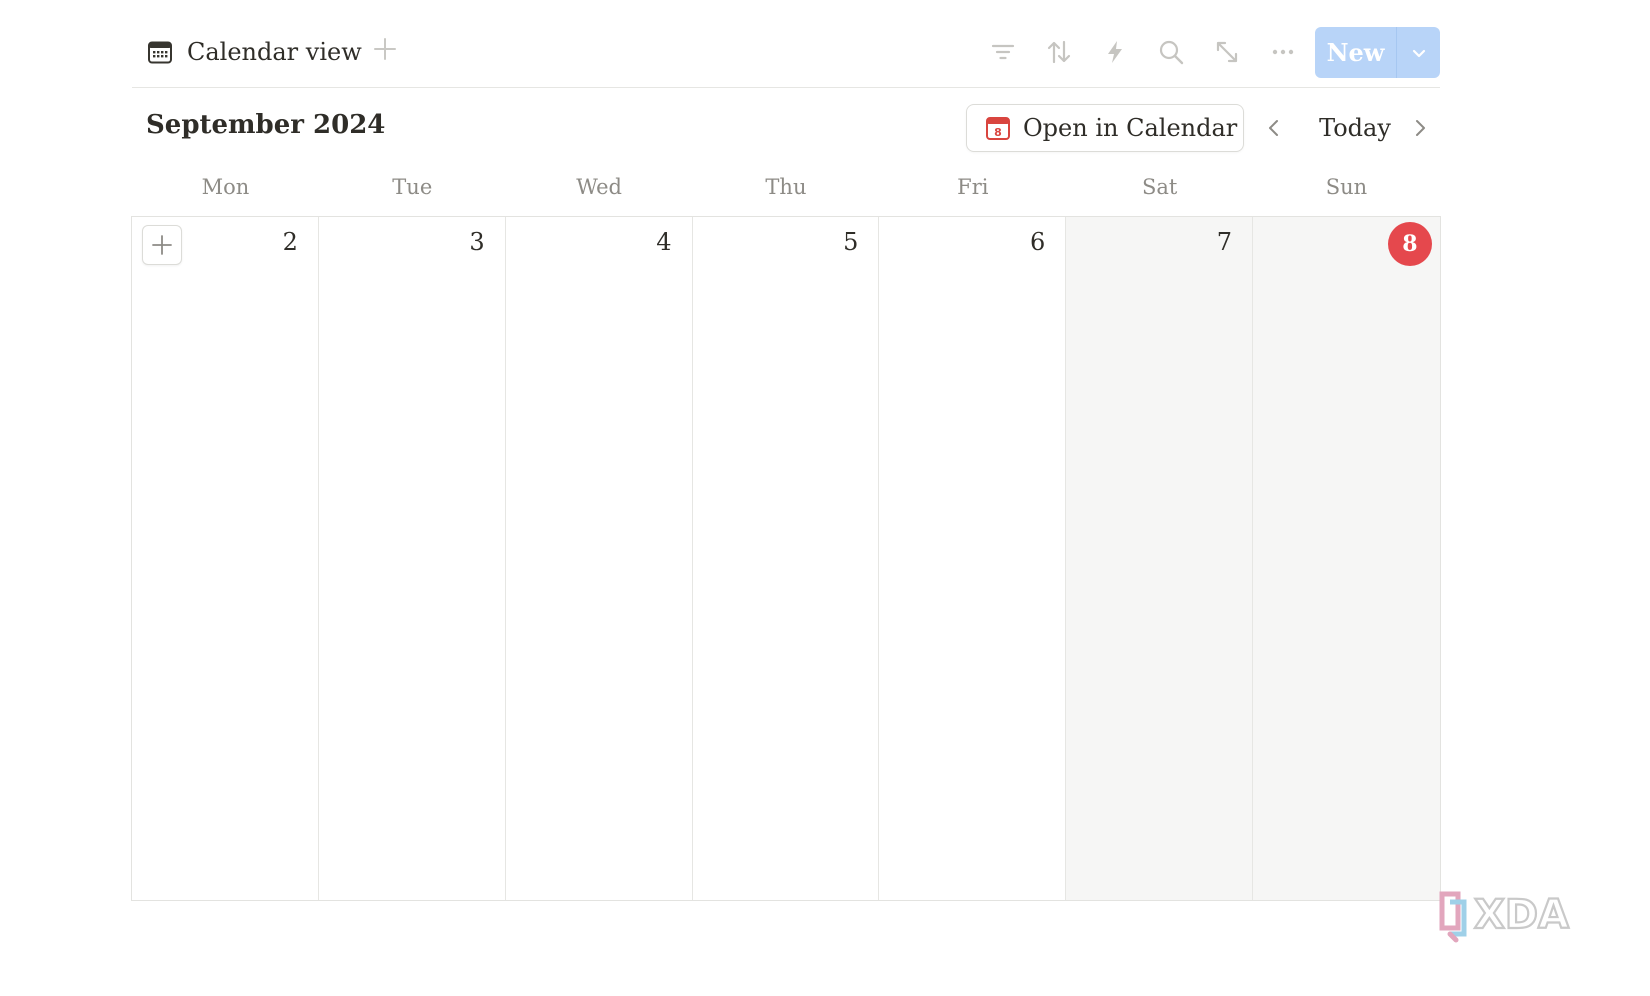 This screenshot has height=996, width=1650. I want to click on expand-button, so click(1227, 52).